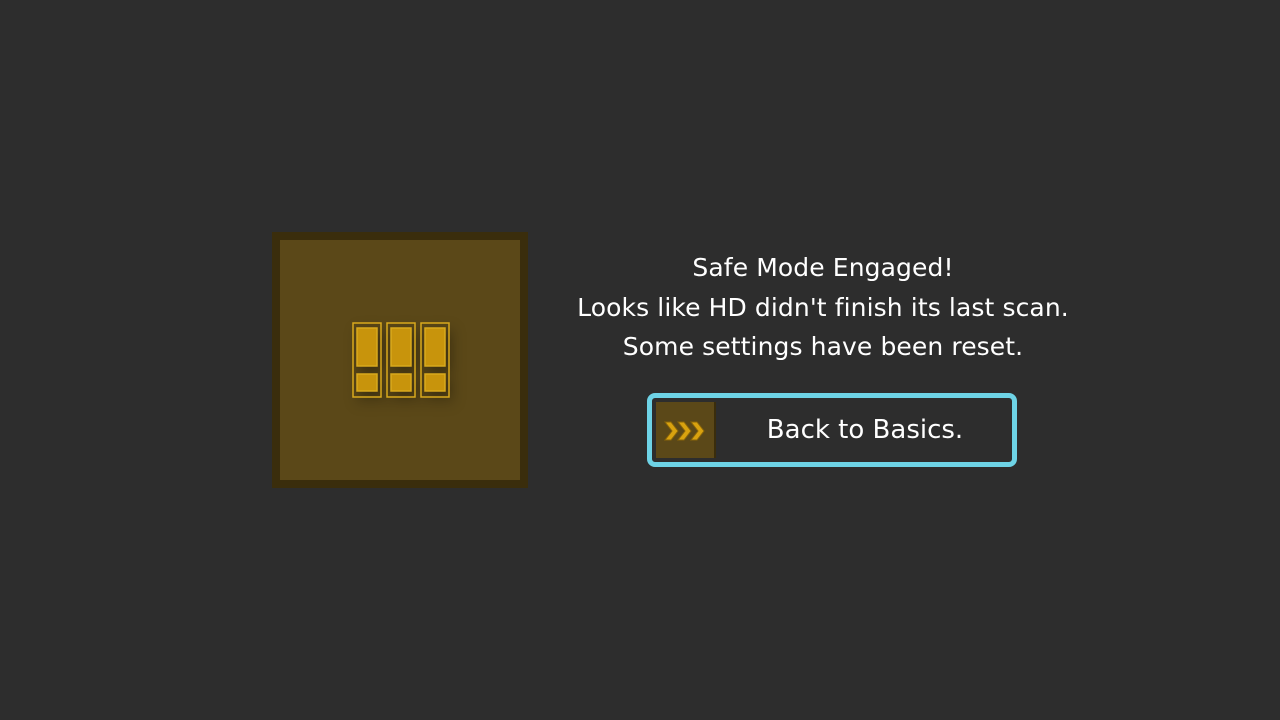  I want to click on triple-exclamation-warning-icon, so click(407, 364).